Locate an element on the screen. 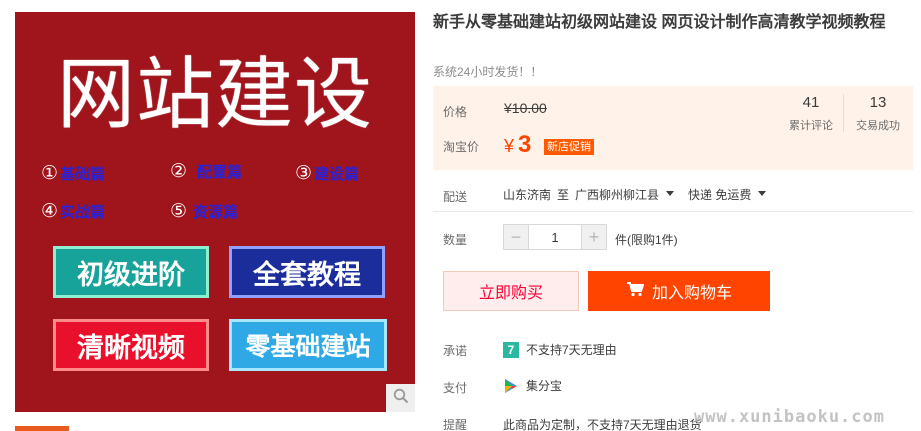 The image size is (921, 431). price-label: 价格 is located at coordinates (455, 112).